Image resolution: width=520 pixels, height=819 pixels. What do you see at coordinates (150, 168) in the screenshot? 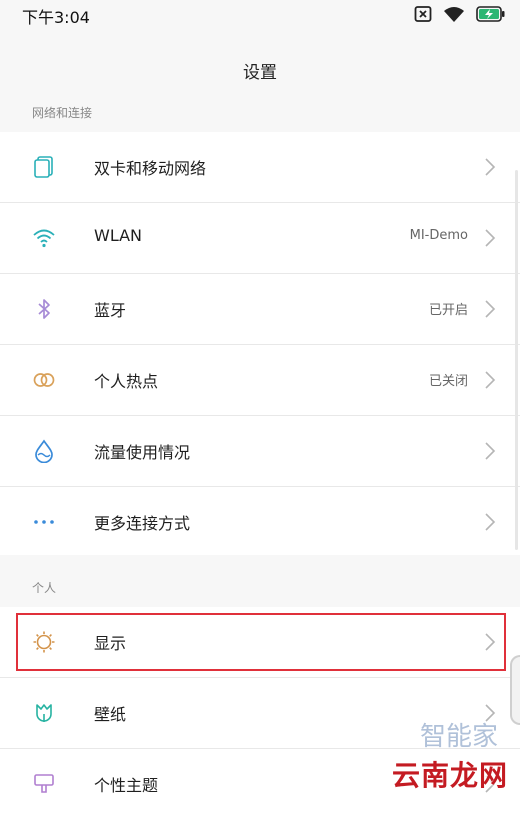
I see `row-label: 双卡和移动网络` at bounding box center [150, 168].